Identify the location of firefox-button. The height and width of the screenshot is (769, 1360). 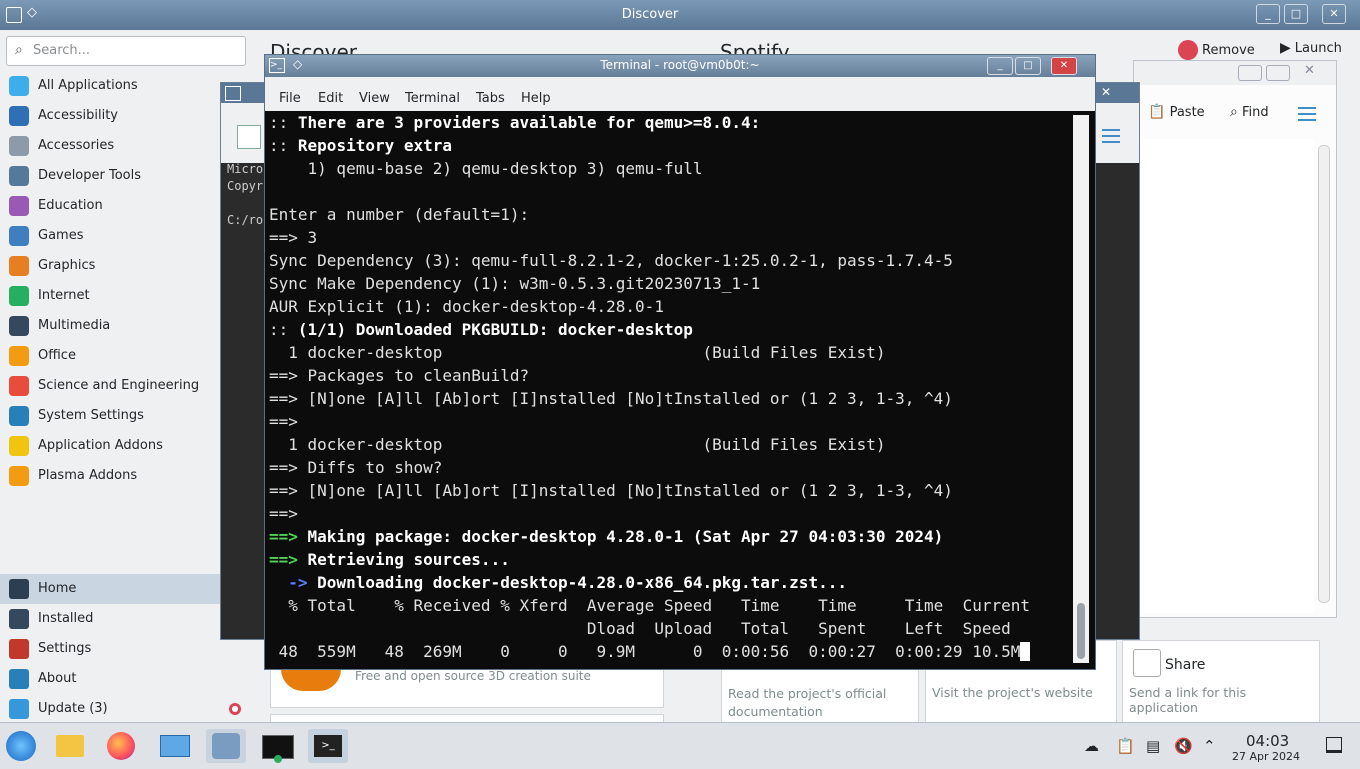
(122, 746).